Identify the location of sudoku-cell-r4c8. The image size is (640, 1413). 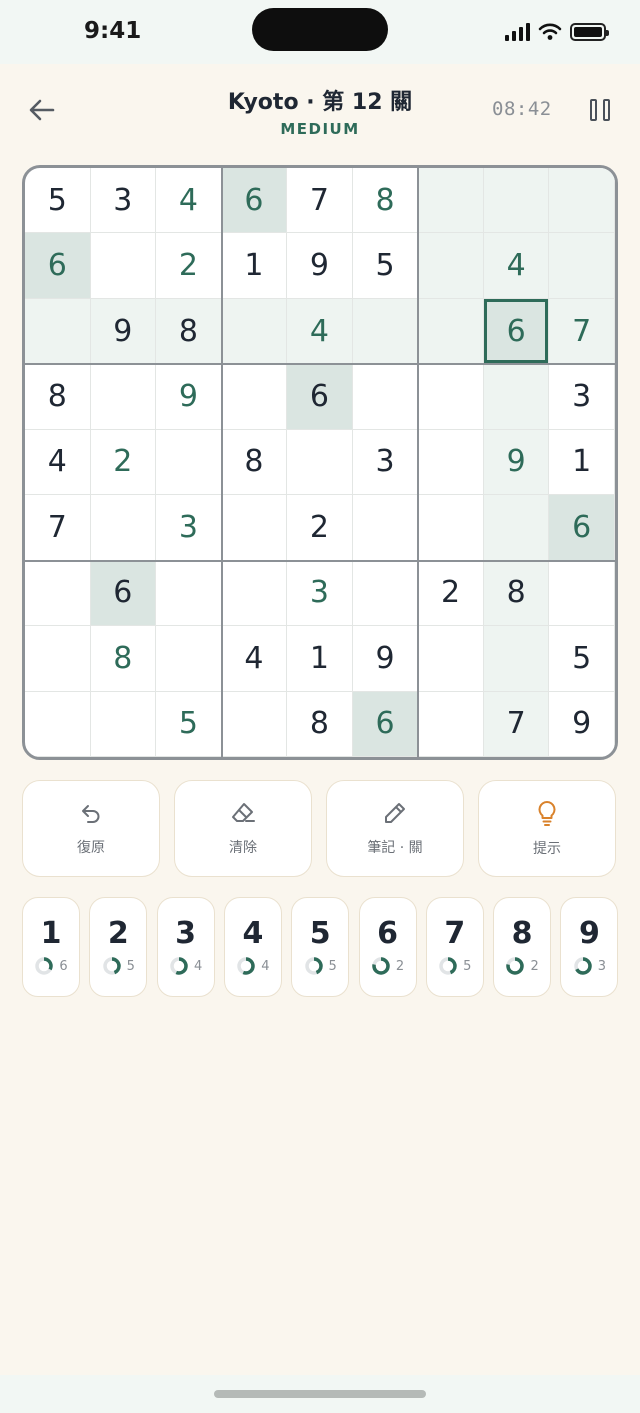
(516, 397).